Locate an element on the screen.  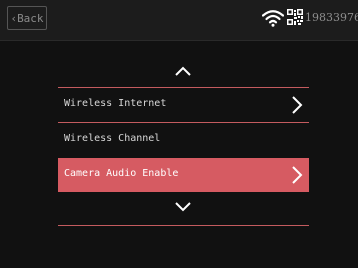
qr-code-icon is located at coordinates (295, 17).